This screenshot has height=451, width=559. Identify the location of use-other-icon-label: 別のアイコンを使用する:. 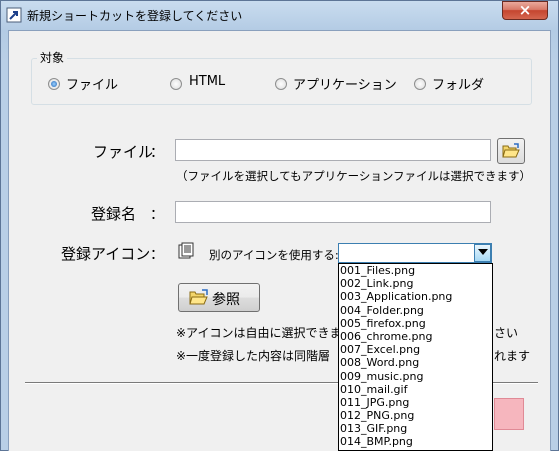
(274, 255).